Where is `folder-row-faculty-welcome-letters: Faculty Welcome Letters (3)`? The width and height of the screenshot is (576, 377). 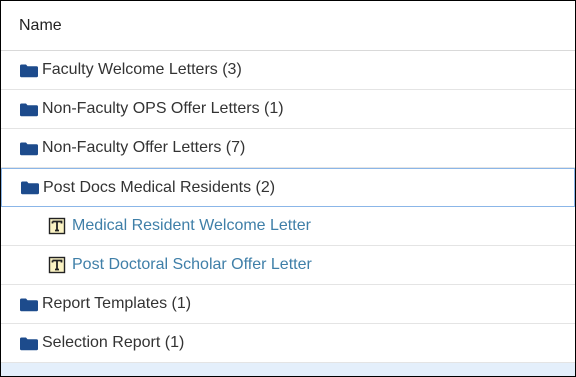
folder-row-faculty-welcome-letters: Faculty Welcome Letters (3) is located at coordinates (288, 70).